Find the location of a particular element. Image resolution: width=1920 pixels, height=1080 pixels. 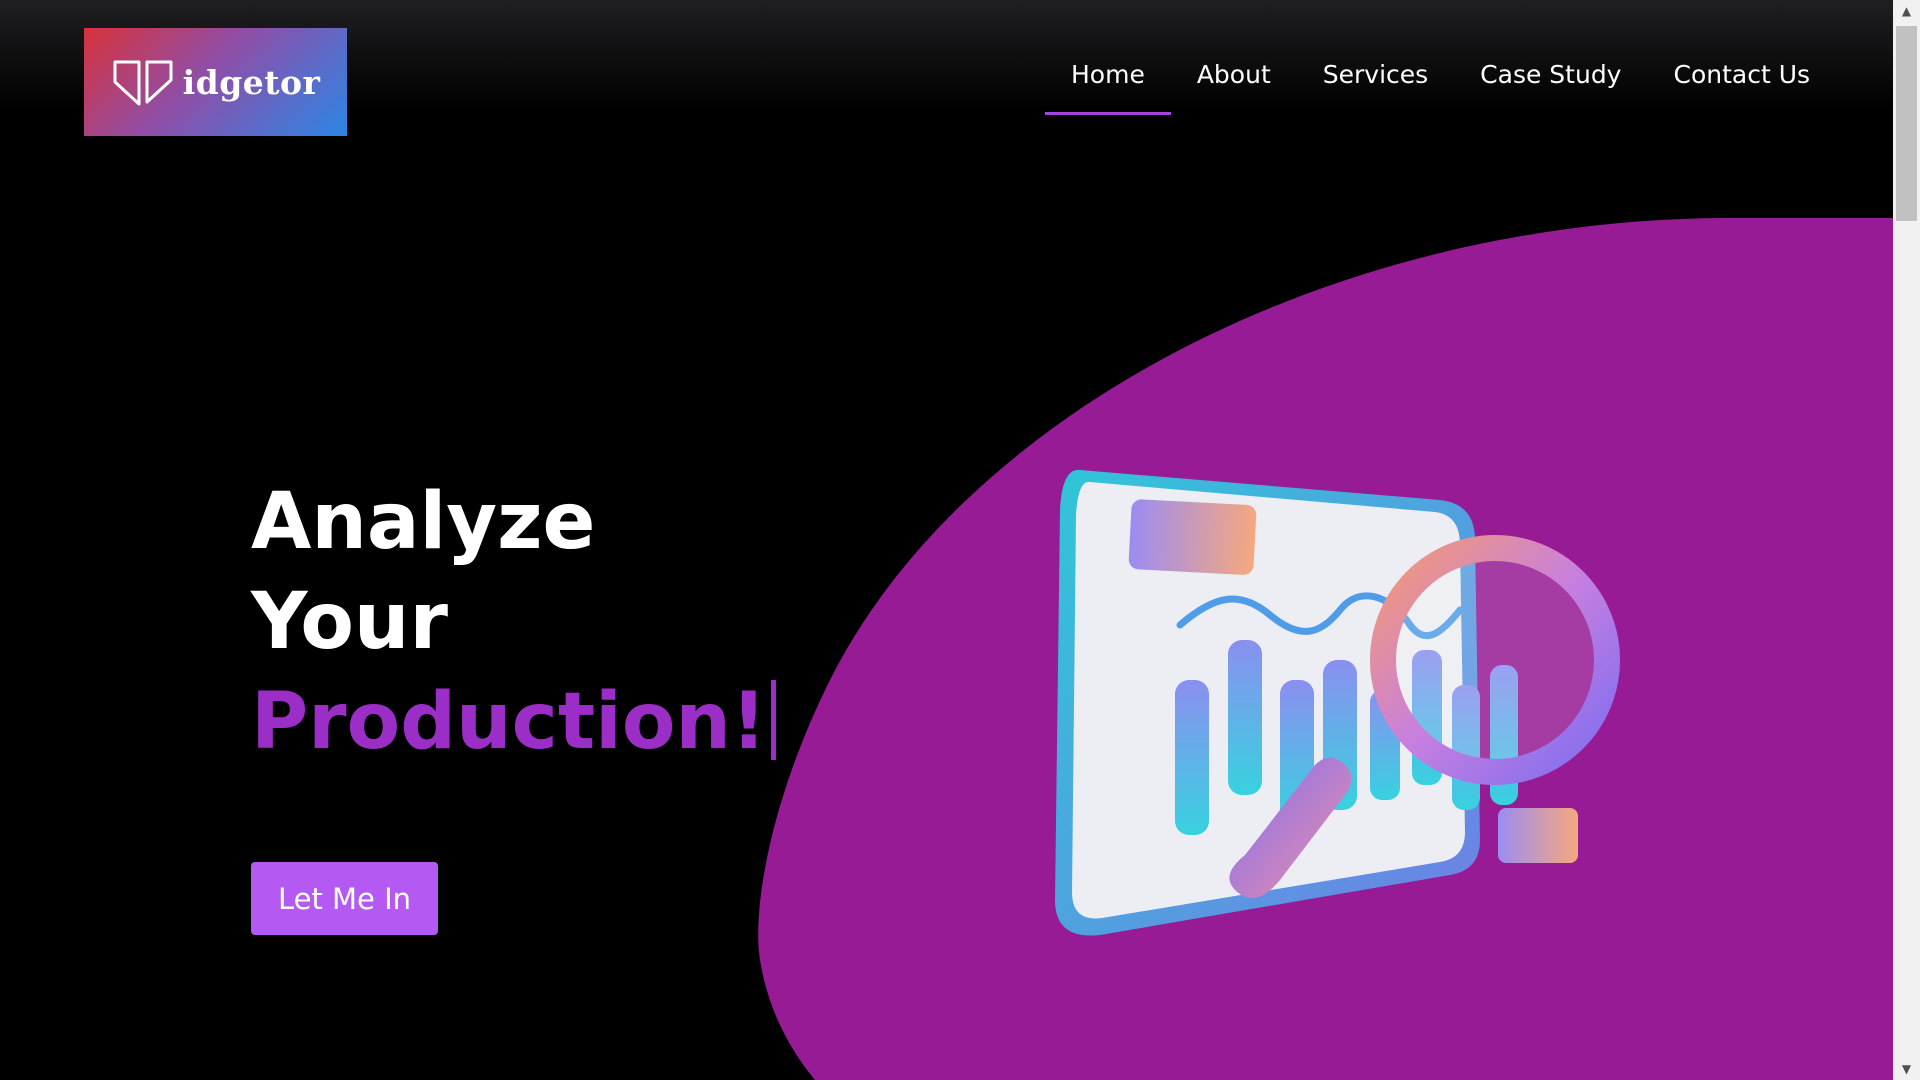

hero-line-production-wrap: Production! is located at coordinates (513, 722).